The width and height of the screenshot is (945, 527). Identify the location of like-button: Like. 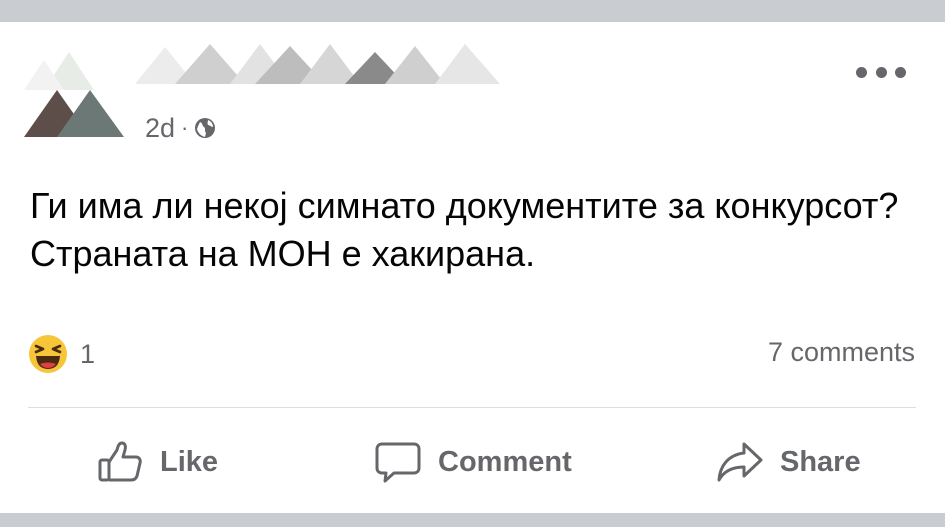
(157, 462).